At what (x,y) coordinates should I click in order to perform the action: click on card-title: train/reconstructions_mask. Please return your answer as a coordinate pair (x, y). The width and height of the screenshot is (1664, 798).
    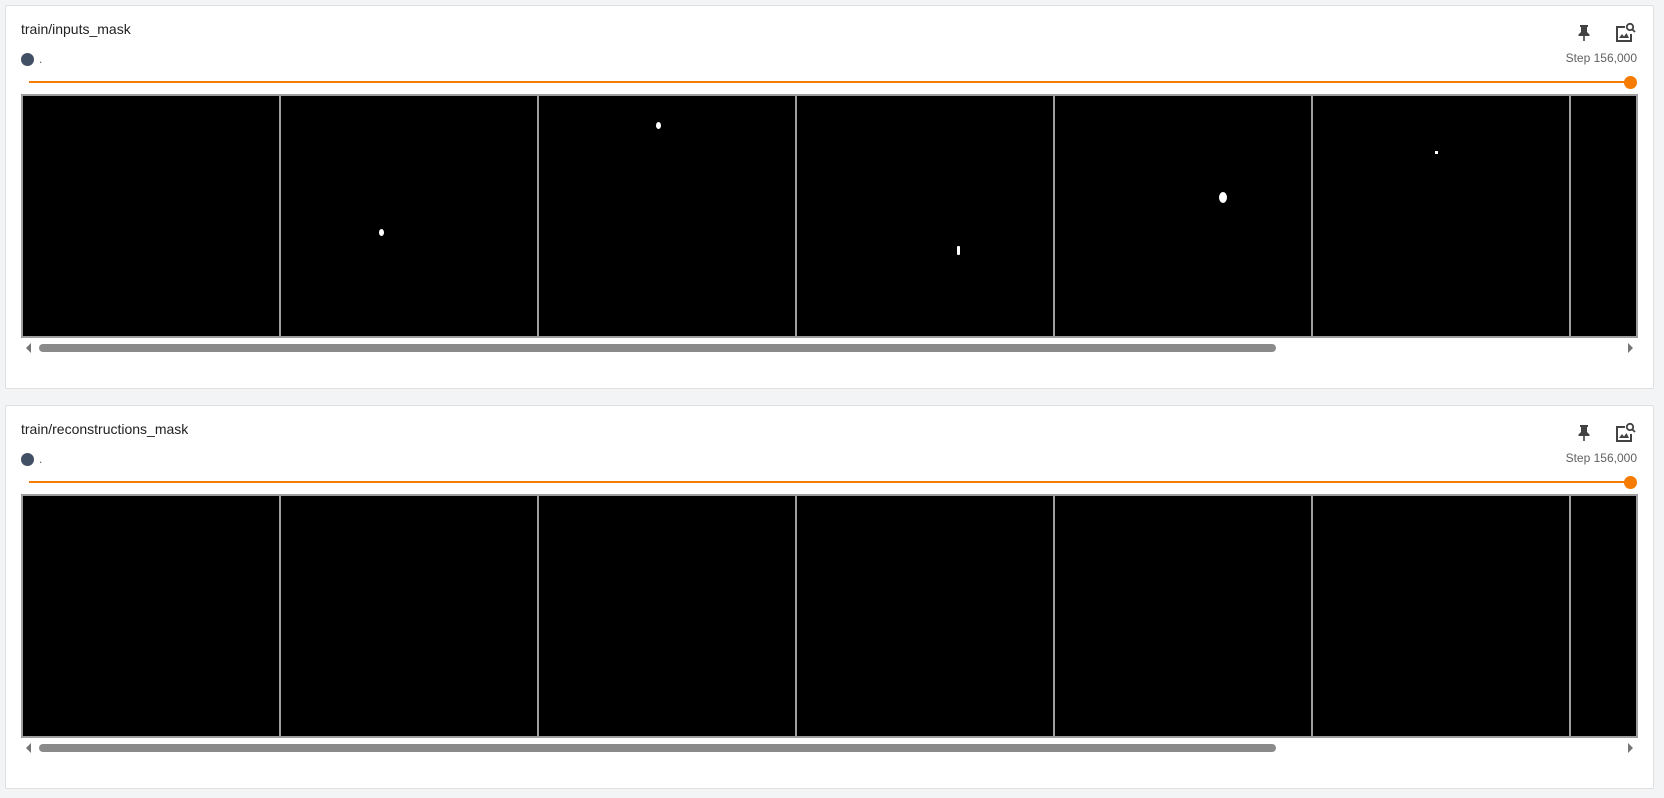
    Looking at the image, I should click on (105, 429).